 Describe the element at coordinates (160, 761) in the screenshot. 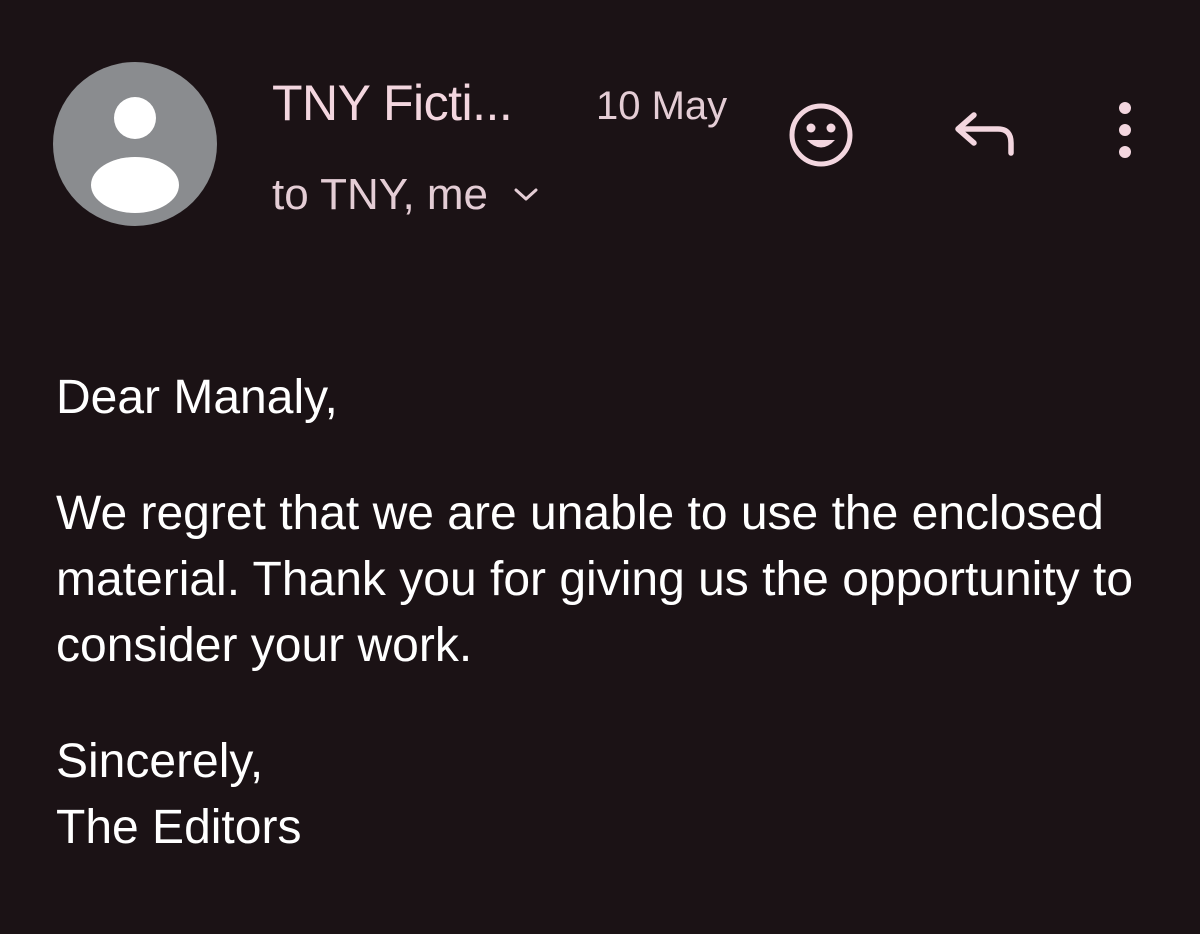

I see `email-closing: Sincerely,` at that location.